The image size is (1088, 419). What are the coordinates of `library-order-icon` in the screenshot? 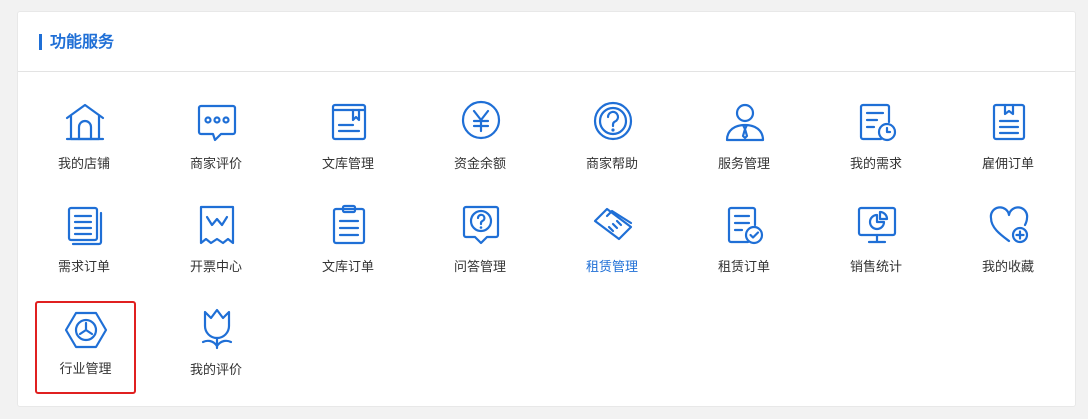 It's located at (349, 224).